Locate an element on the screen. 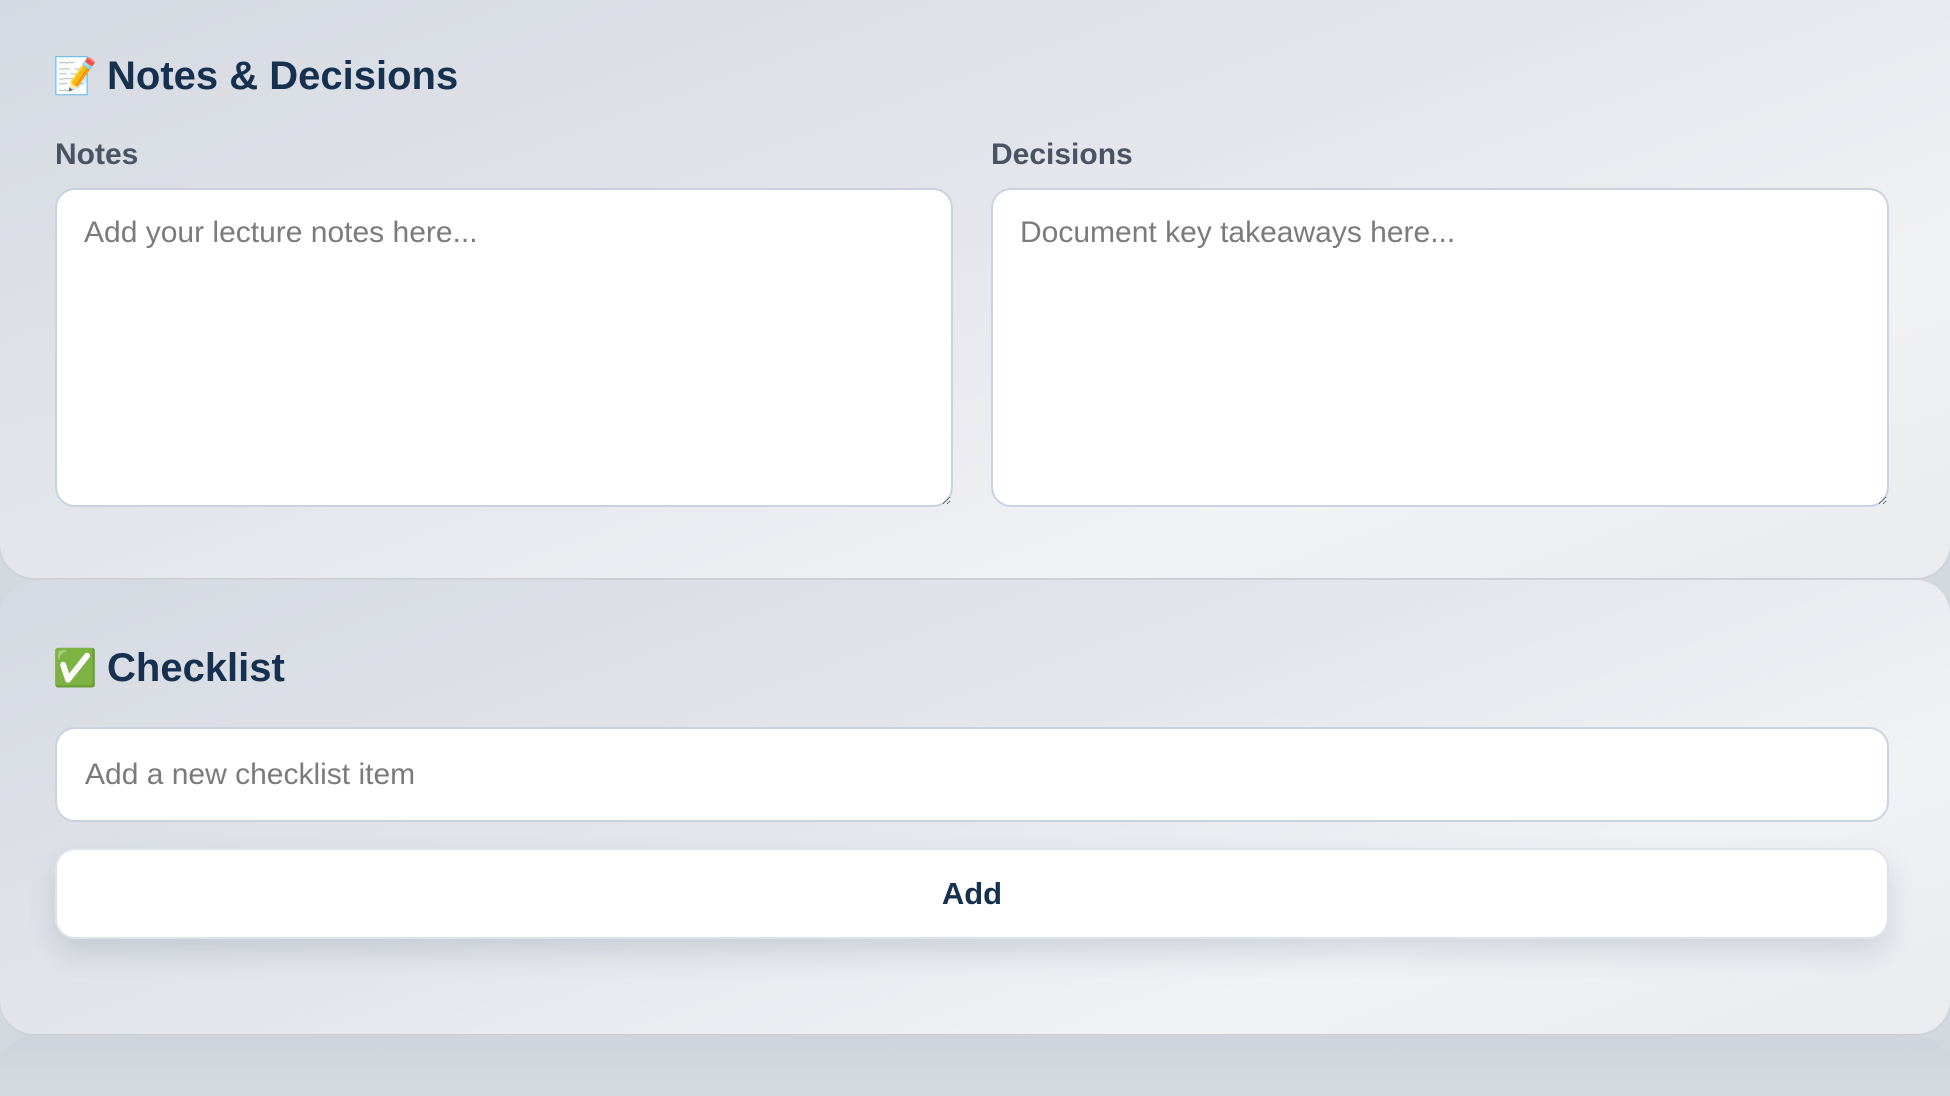  notes-label: Notes is located at coordinates (97, 154).